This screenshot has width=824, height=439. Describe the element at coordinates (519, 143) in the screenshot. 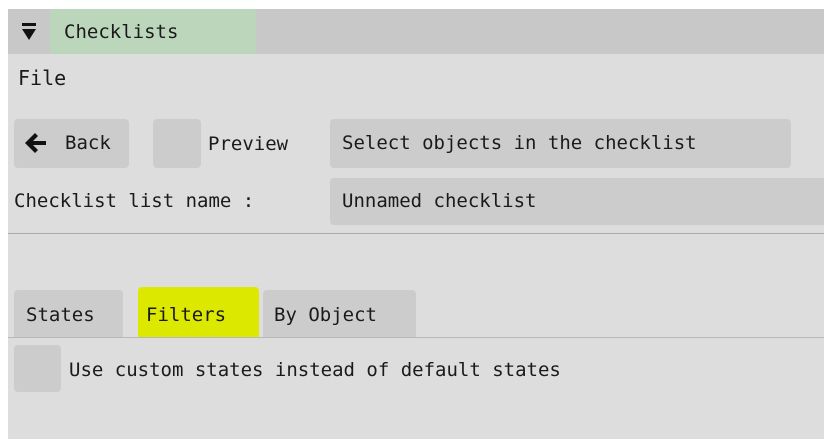

I see `select-objects-label: Select objects in the checklist` at that location.